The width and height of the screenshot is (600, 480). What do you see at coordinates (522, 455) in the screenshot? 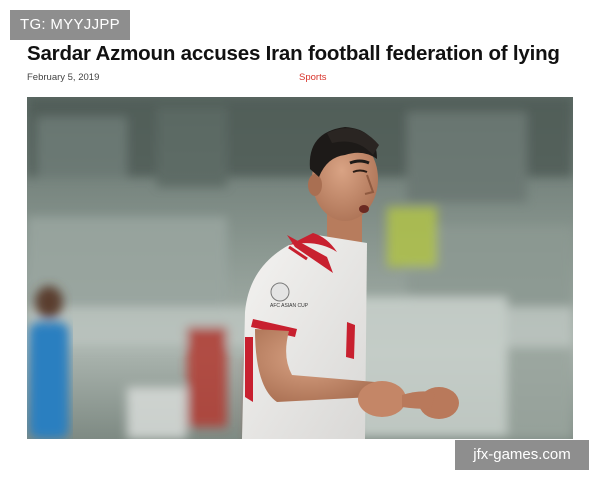
I see `watermark: jfx-games.com` at bounding box center [522, 455].